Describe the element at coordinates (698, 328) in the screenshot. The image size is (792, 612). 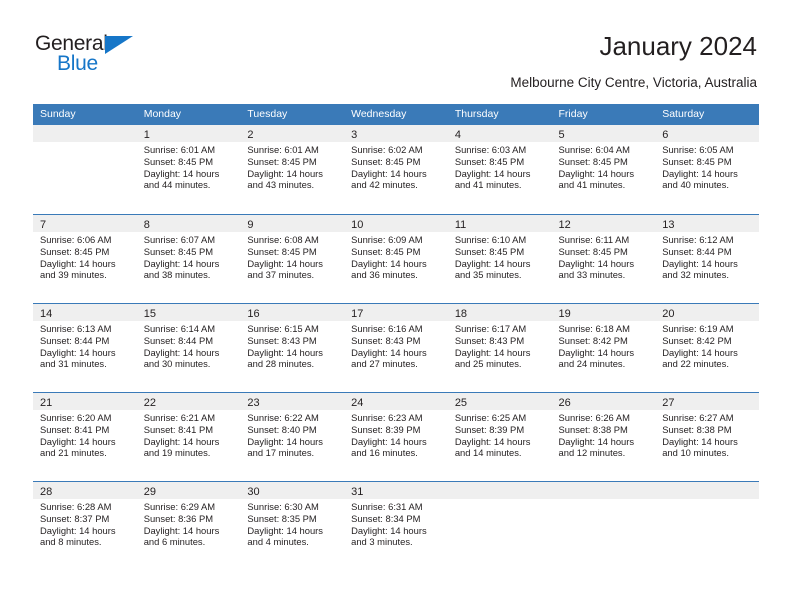
I see `sunrise-text: Sunrise: 6:19 AM` at that location.